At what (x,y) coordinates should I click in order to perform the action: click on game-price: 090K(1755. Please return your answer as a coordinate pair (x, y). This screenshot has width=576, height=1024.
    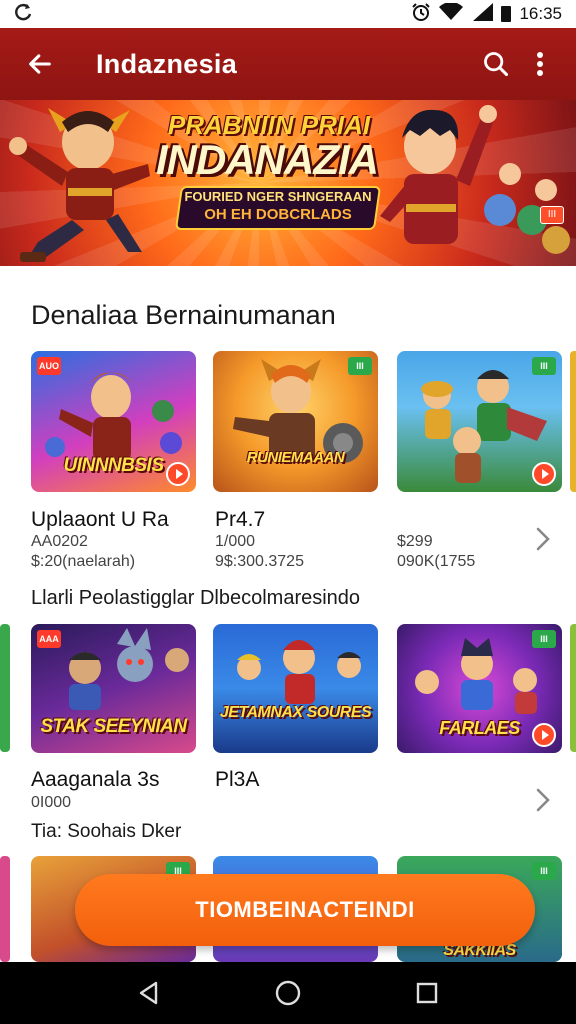
    Looking at the image, I should click on (436, 561).